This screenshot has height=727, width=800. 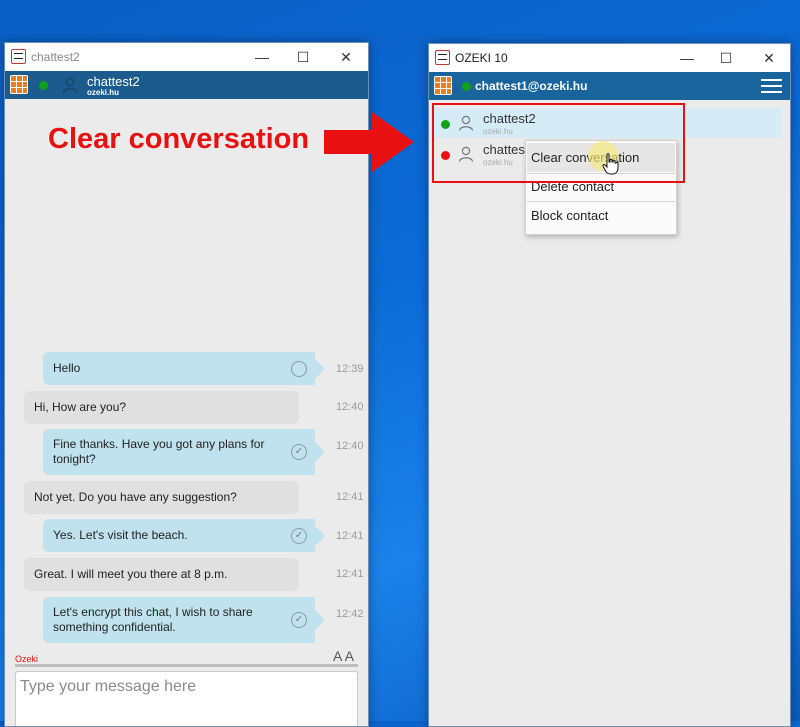 What do you see at coordinates (609, 86) in the screenshot?
I see `ozeki-header: chattest1@ozeki.hu` at bounding box center [609, 86].